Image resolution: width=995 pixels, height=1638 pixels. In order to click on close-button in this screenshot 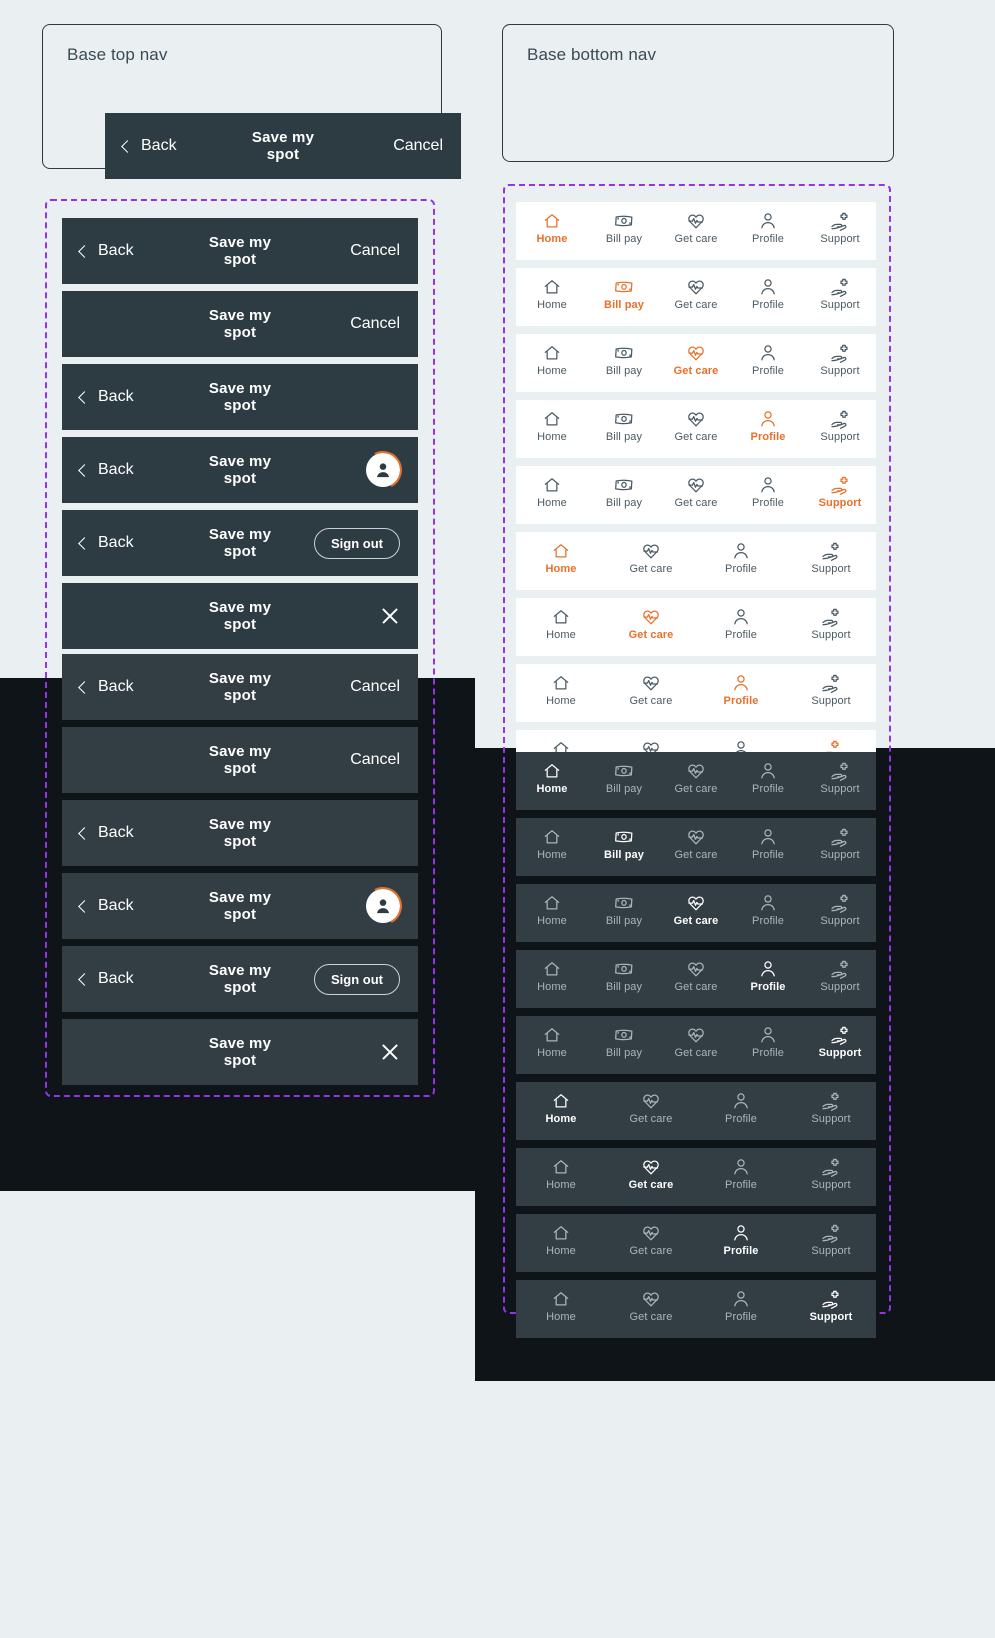, I will do `click(344, 1052)`.